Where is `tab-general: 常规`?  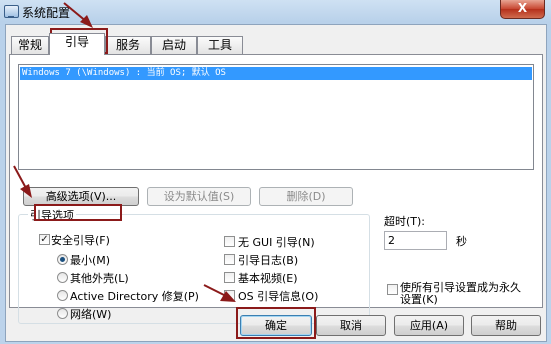 tab-general: 常规 is located at coordinates (30, 45).